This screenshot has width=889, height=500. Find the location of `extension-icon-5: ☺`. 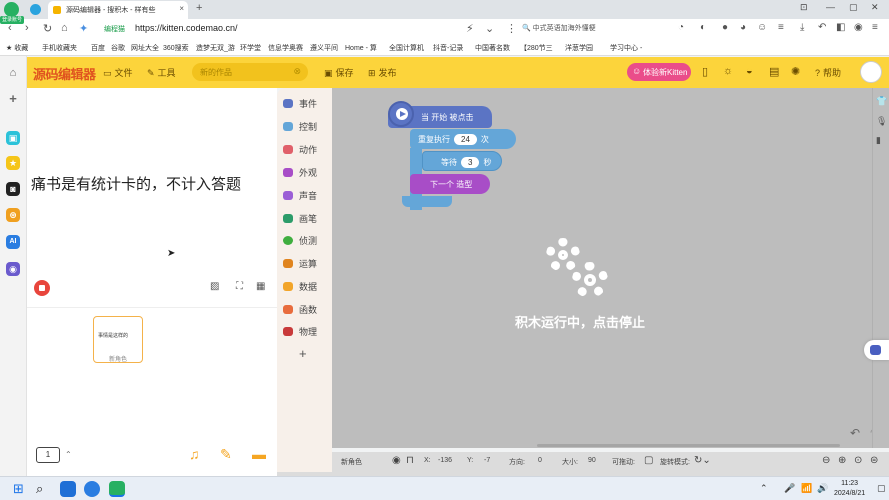

extension-icon-5: ☺ is located at coordinates (762, 27).